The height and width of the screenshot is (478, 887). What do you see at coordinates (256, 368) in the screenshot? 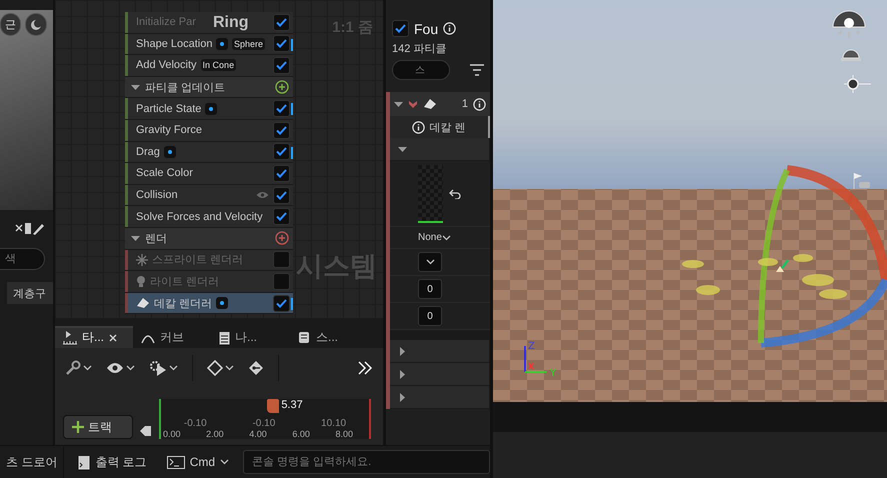
I see `key-button` at bounding box center [256, 368].